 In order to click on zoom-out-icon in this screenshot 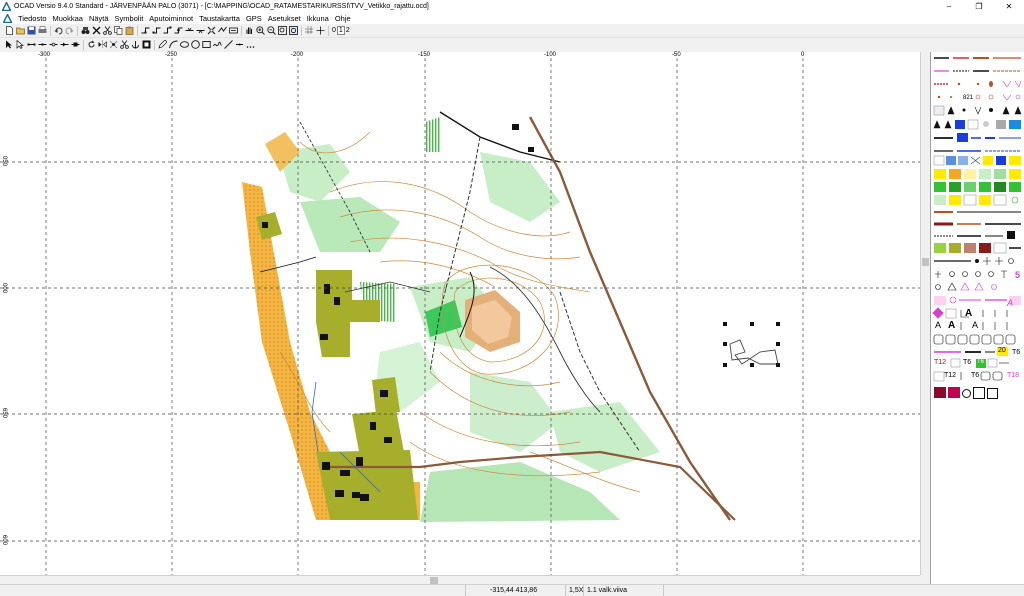, I will do `click(271, 31)`.